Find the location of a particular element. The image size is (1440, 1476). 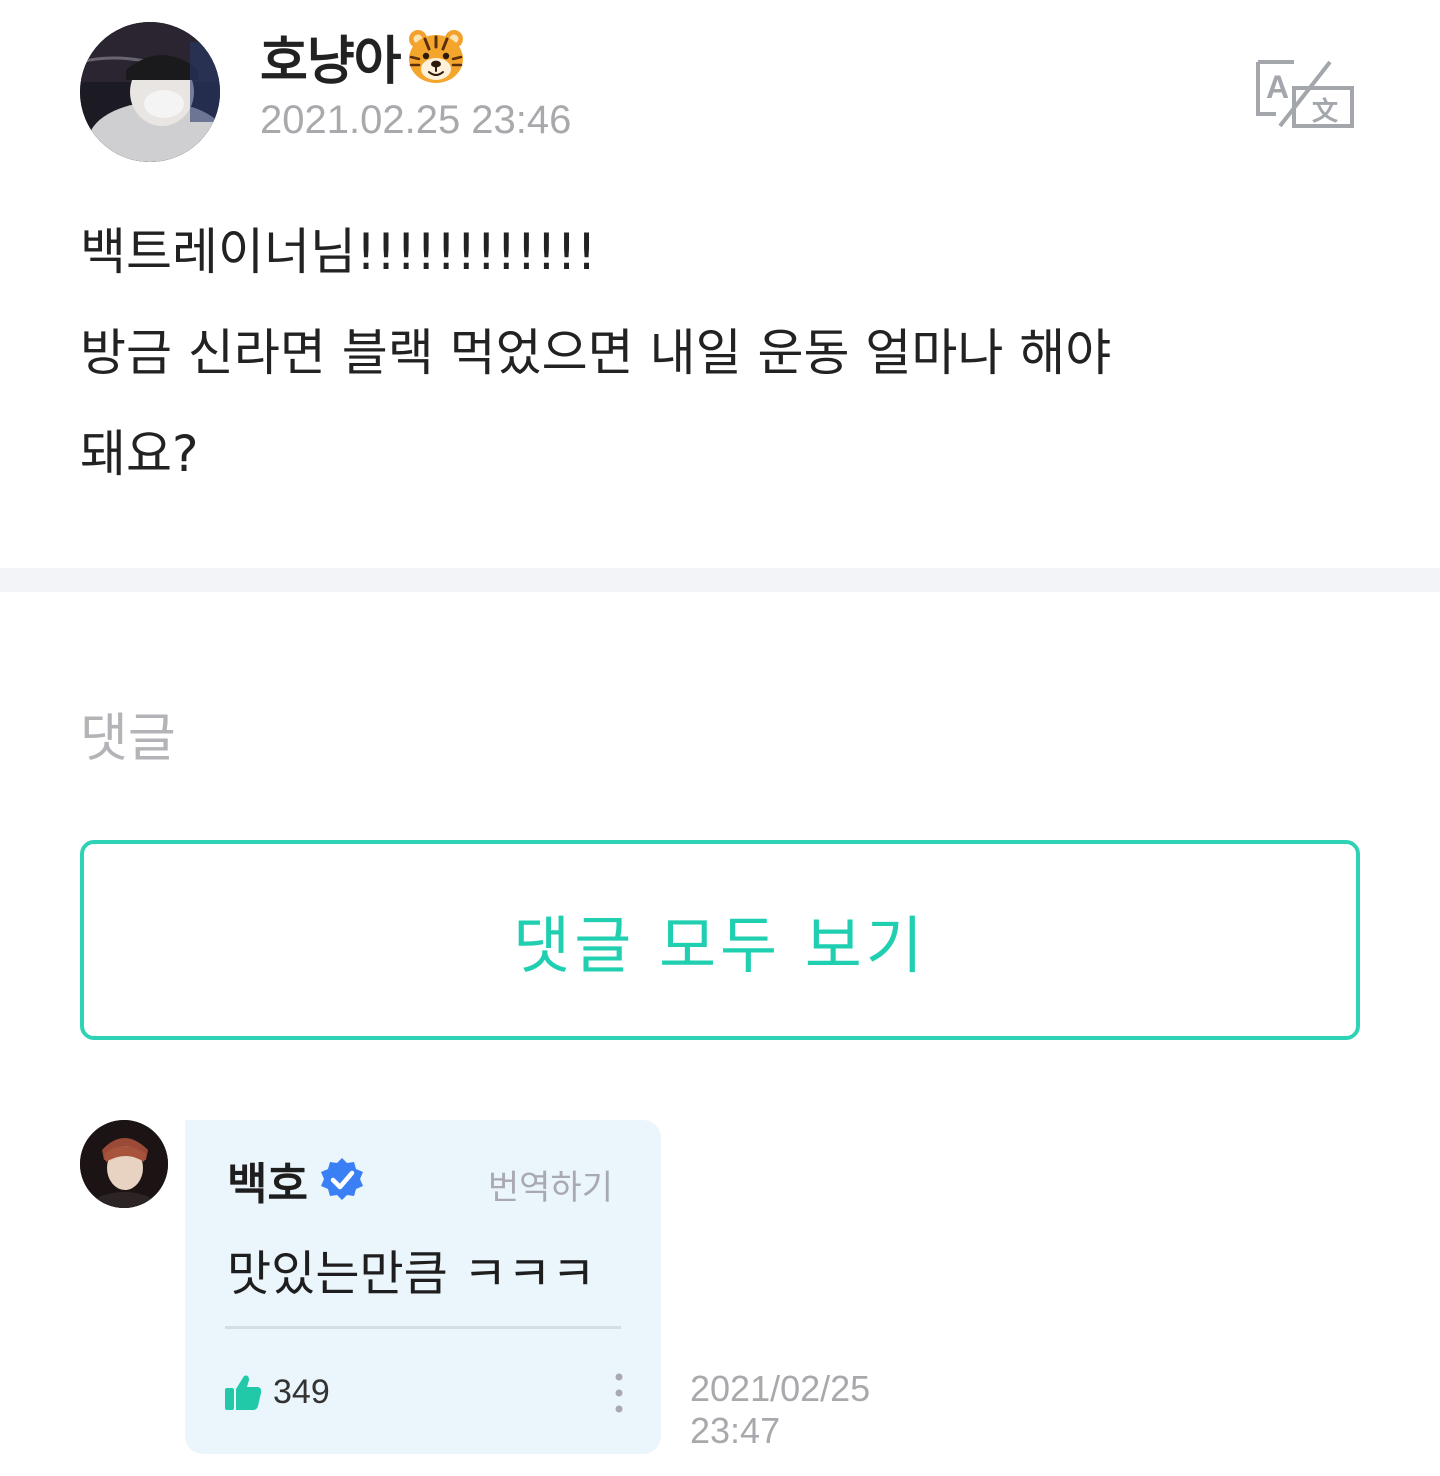

svg-text: 文 is located at coordinates (1325, 111).